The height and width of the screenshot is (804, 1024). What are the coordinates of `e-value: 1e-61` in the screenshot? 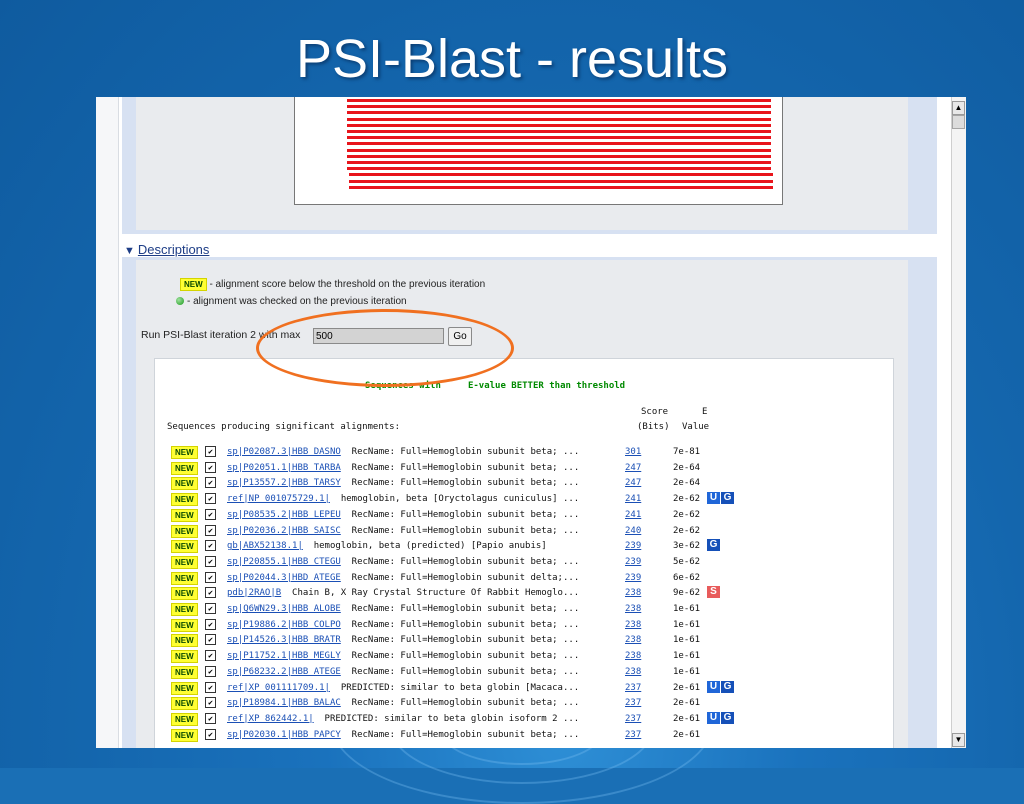 It's located at (687, 656).